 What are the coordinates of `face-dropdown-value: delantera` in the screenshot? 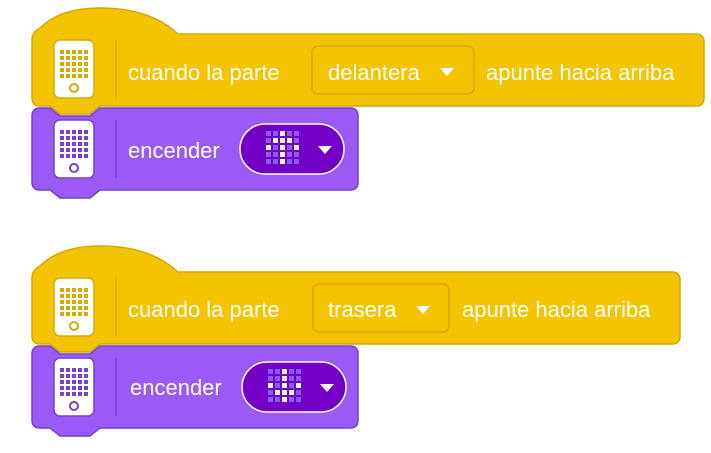 It's located at (374, 72).